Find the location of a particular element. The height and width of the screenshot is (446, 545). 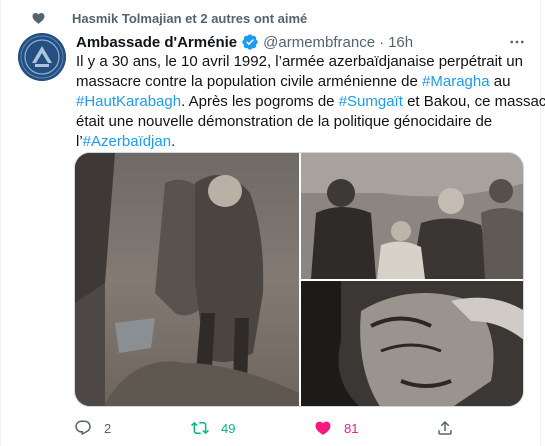

photo-crowd is located at coordinates (412, 216).